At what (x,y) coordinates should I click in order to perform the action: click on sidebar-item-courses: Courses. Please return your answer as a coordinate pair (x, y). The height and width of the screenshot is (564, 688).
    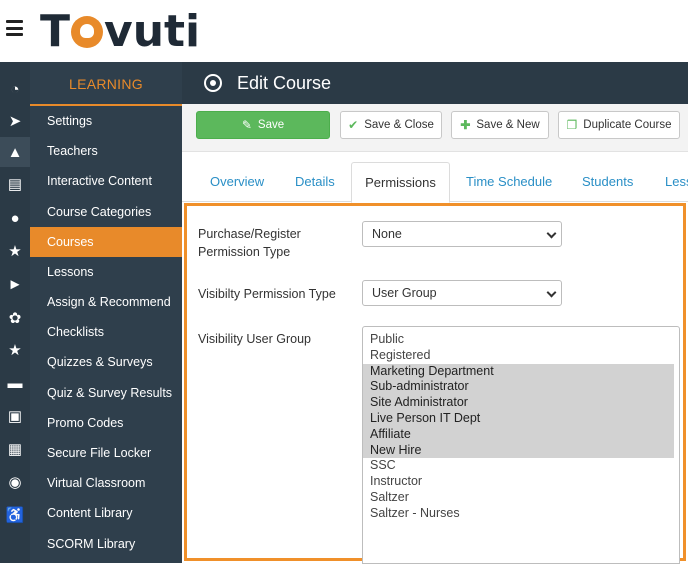
    Looking at the image, I should click on (106, 242).